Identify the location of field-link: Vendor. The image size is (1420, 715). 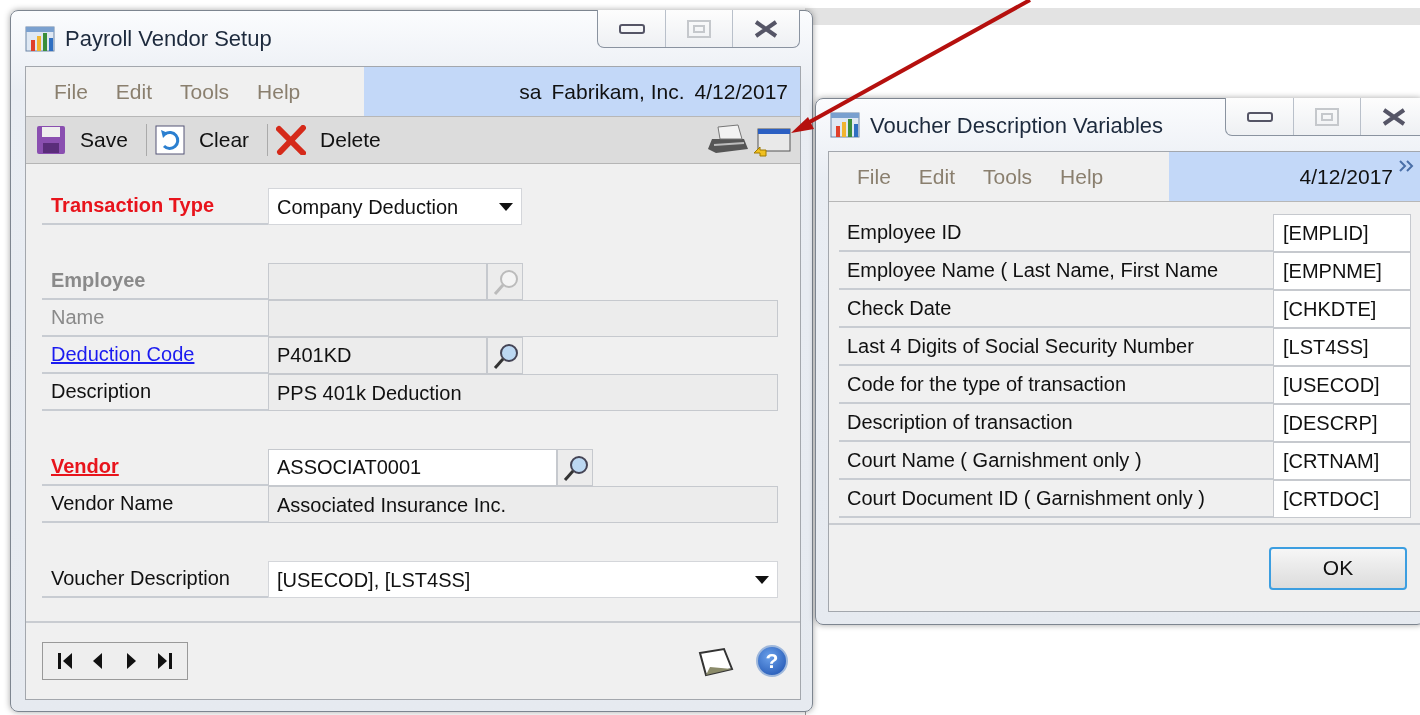
(85, 466).